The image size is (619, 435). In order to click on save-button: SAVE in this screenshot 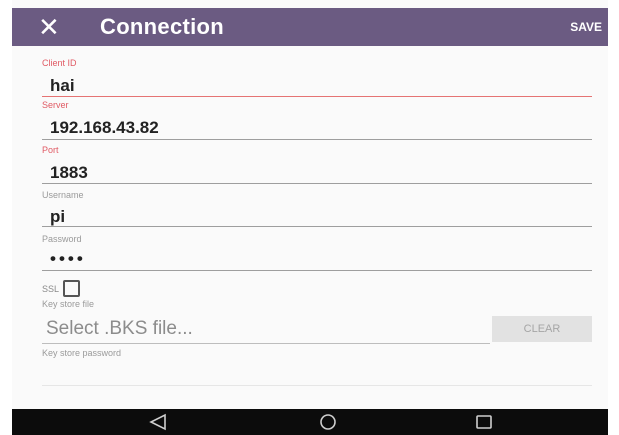, I will do `click(586, 27)`.